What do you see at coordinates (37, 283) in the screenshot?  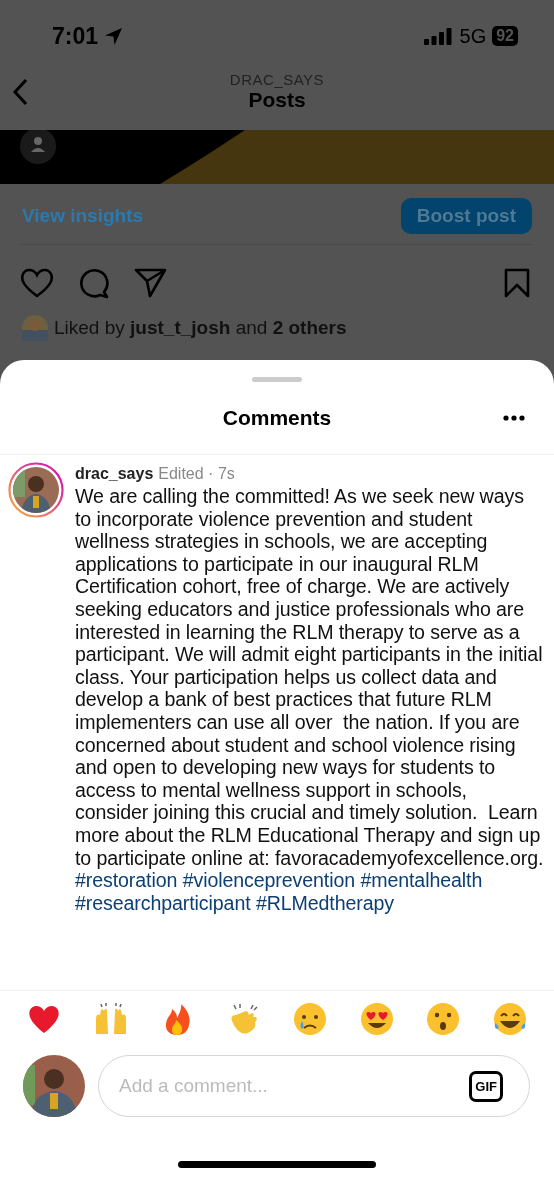 I see `like-heart-icon` at bounding box center [37, 283].